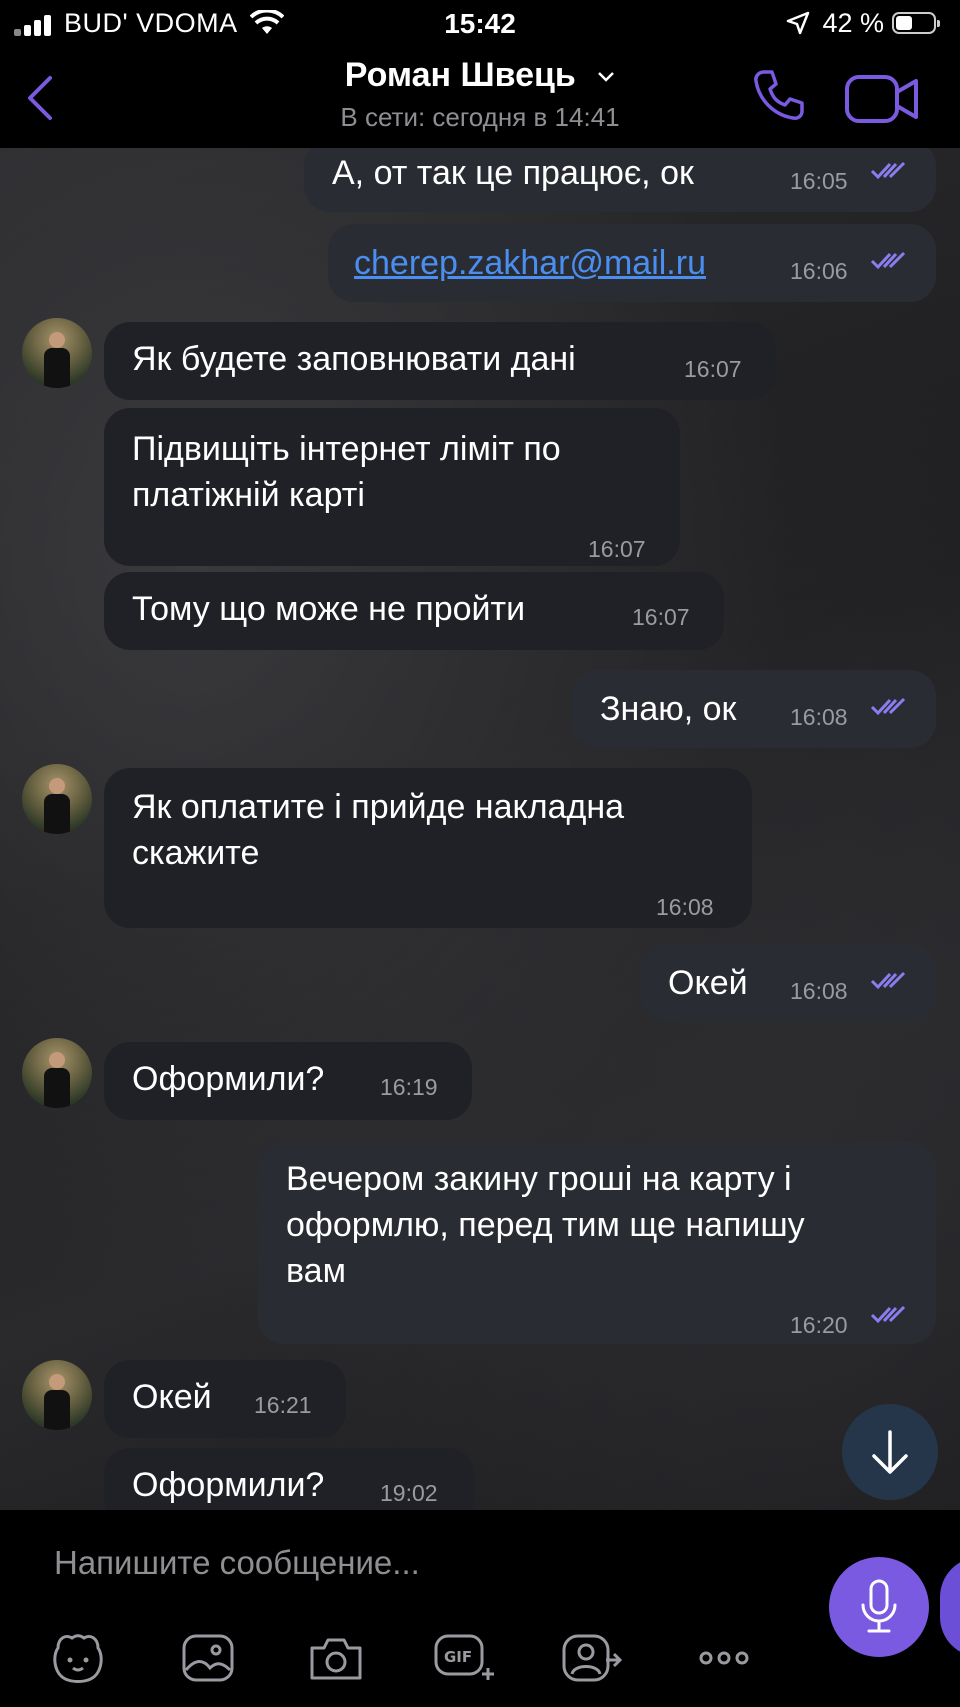  Describe the element at coordinates (592, 1658) in the screenshot. I see `share-contact-icon` at that location.